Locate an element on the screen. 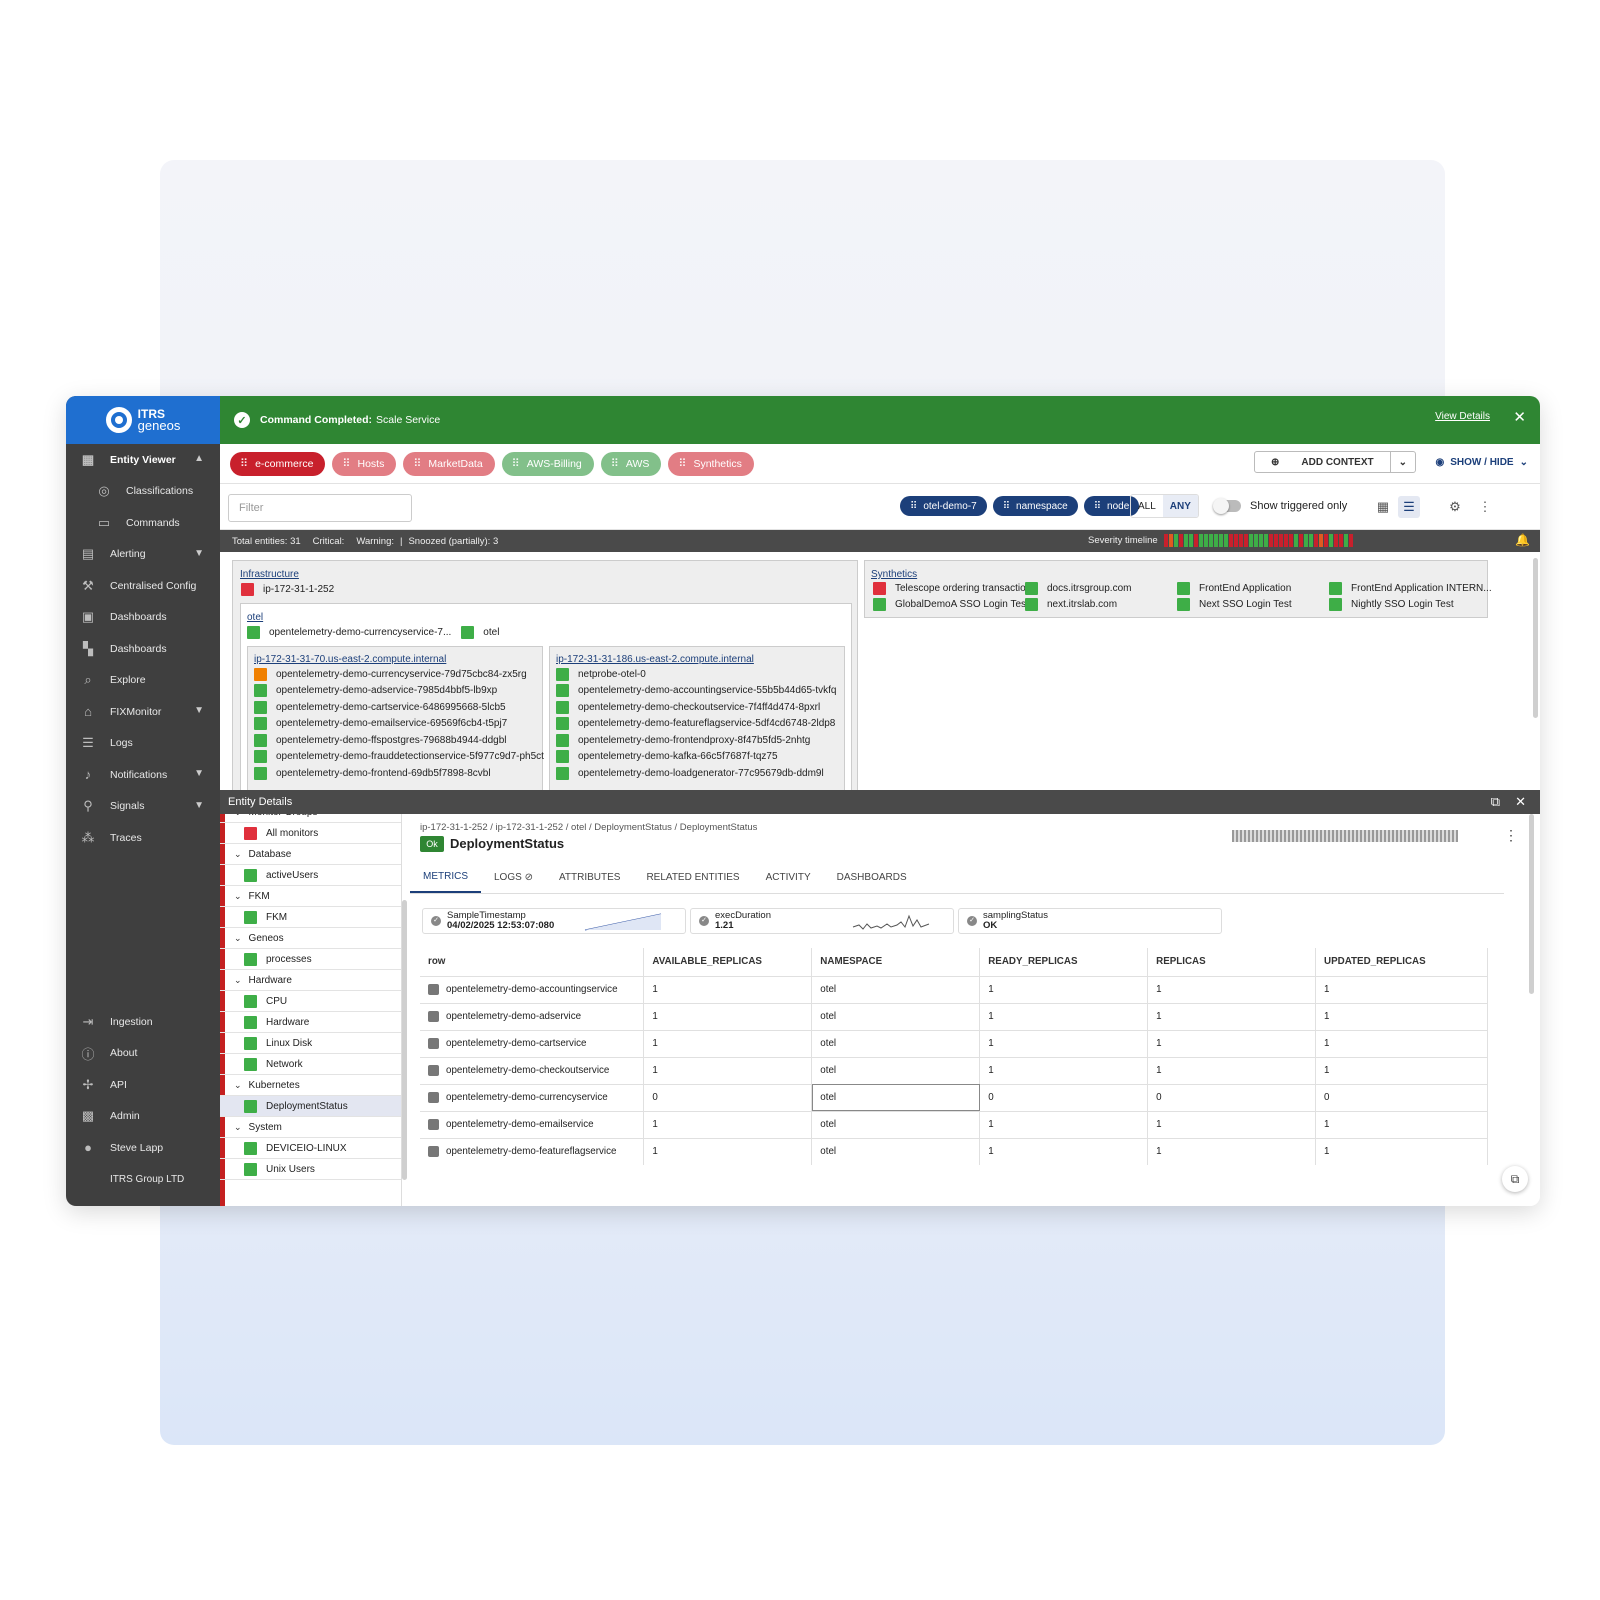 This screenshot has width=1600, height=1600. tree-leaf: CPU is located at coordinates (310, 1001).